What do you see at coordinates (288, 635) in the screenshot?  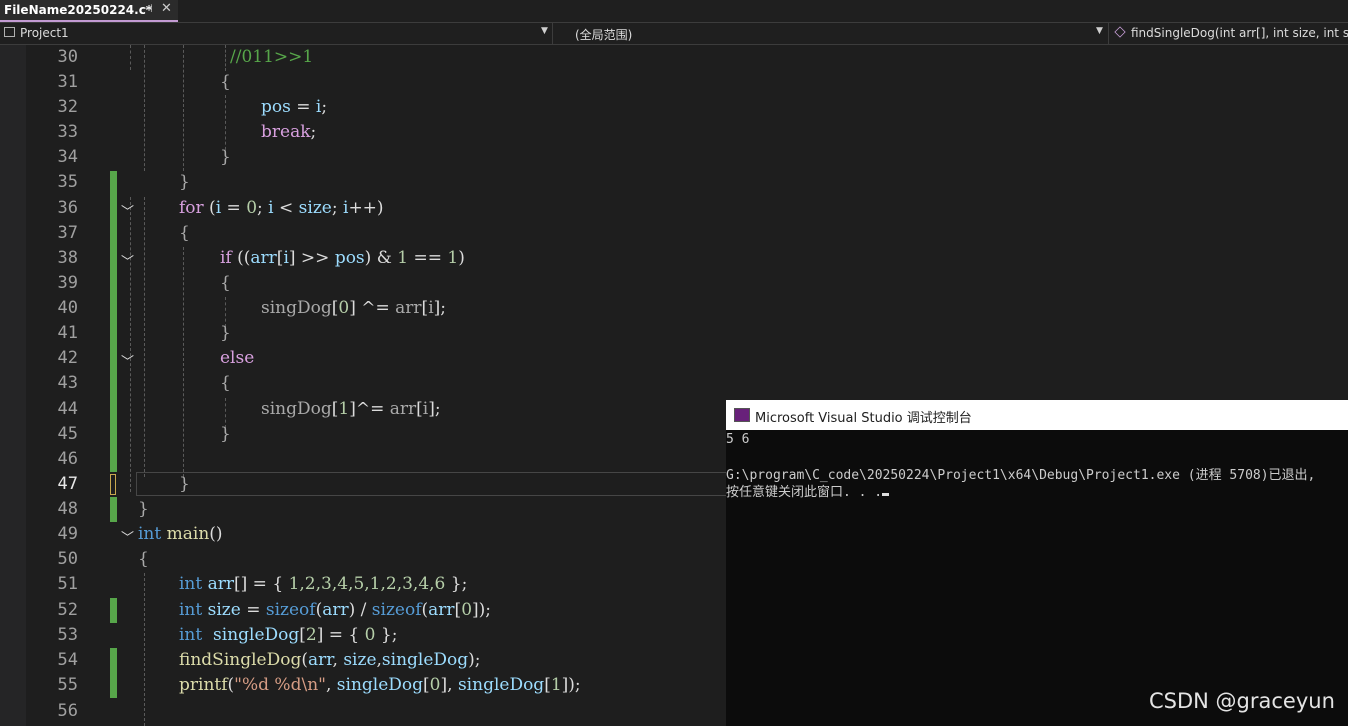 I see `code-text: int singleDog[2] = { 0 };` at bounding box center [288, 635].